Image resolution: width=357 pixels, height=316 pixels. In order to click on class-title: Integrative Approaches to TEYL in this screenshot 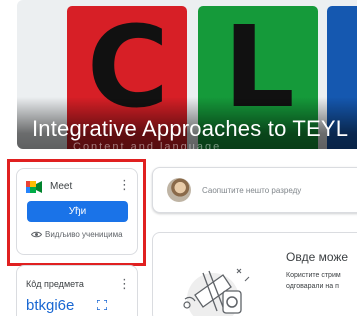, I will do `click(190, 128)`.